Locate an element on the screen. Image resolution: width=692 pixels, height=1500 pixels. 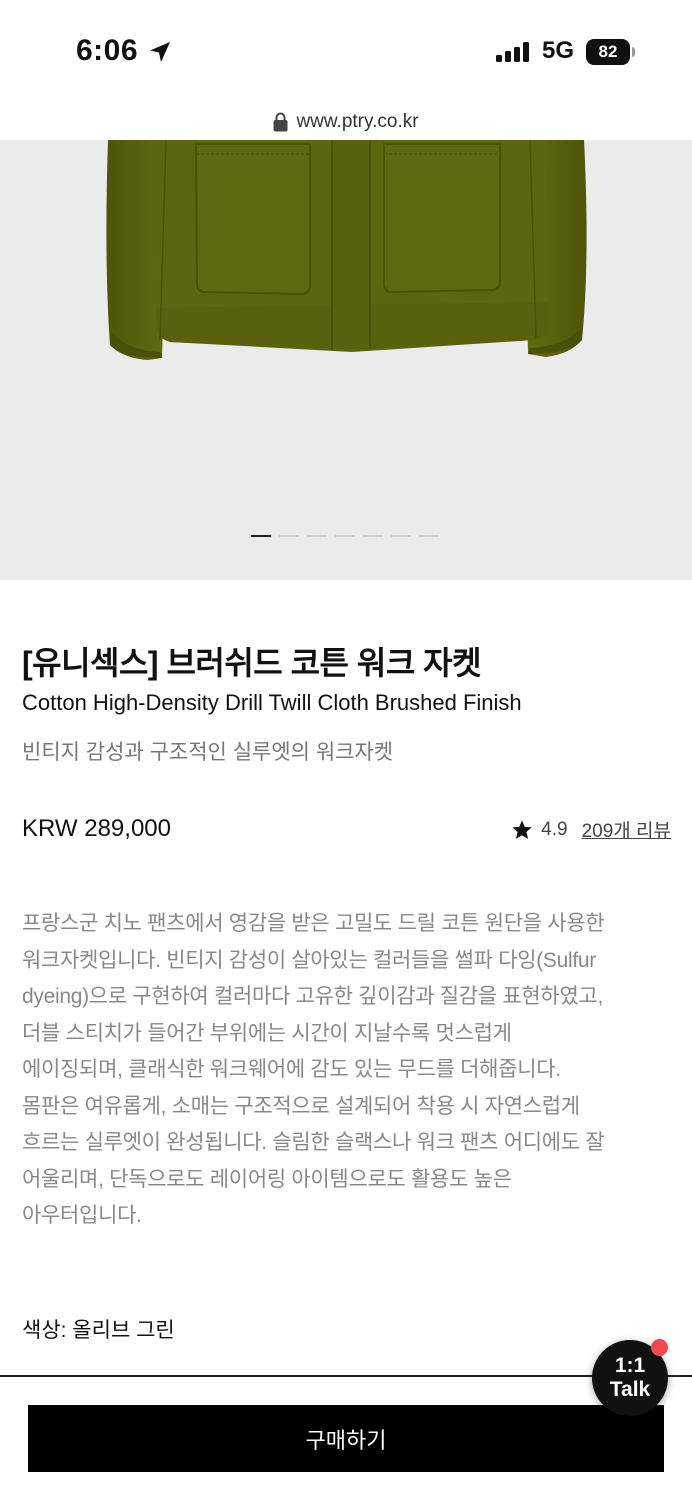
network-type: 5G is located at coordinates (558, 50).